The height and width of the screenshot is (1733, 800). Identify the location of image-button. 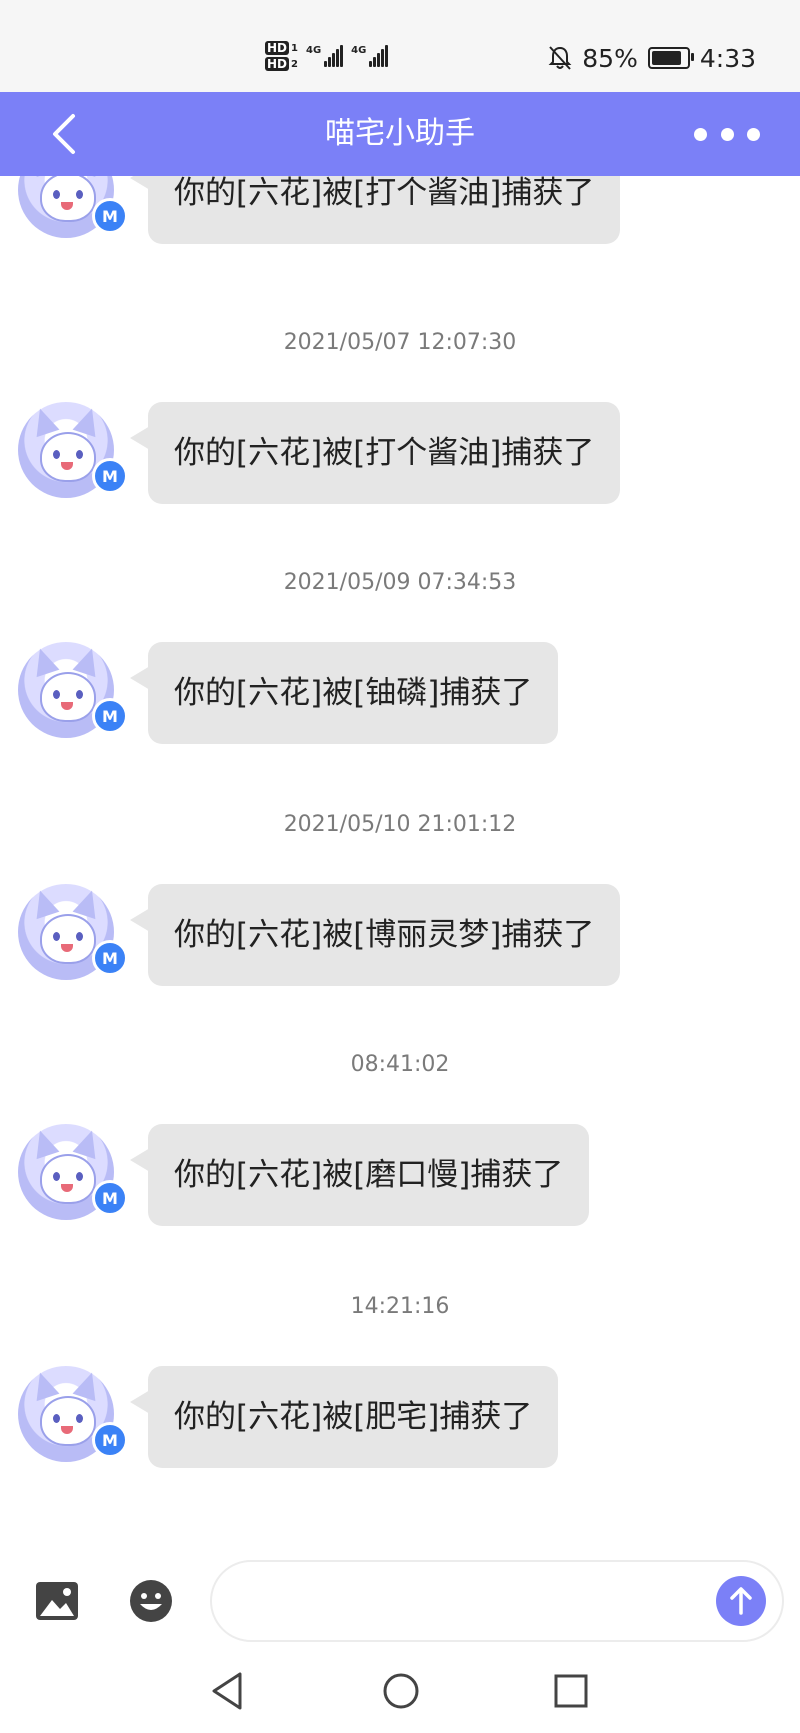
(57, 1601).